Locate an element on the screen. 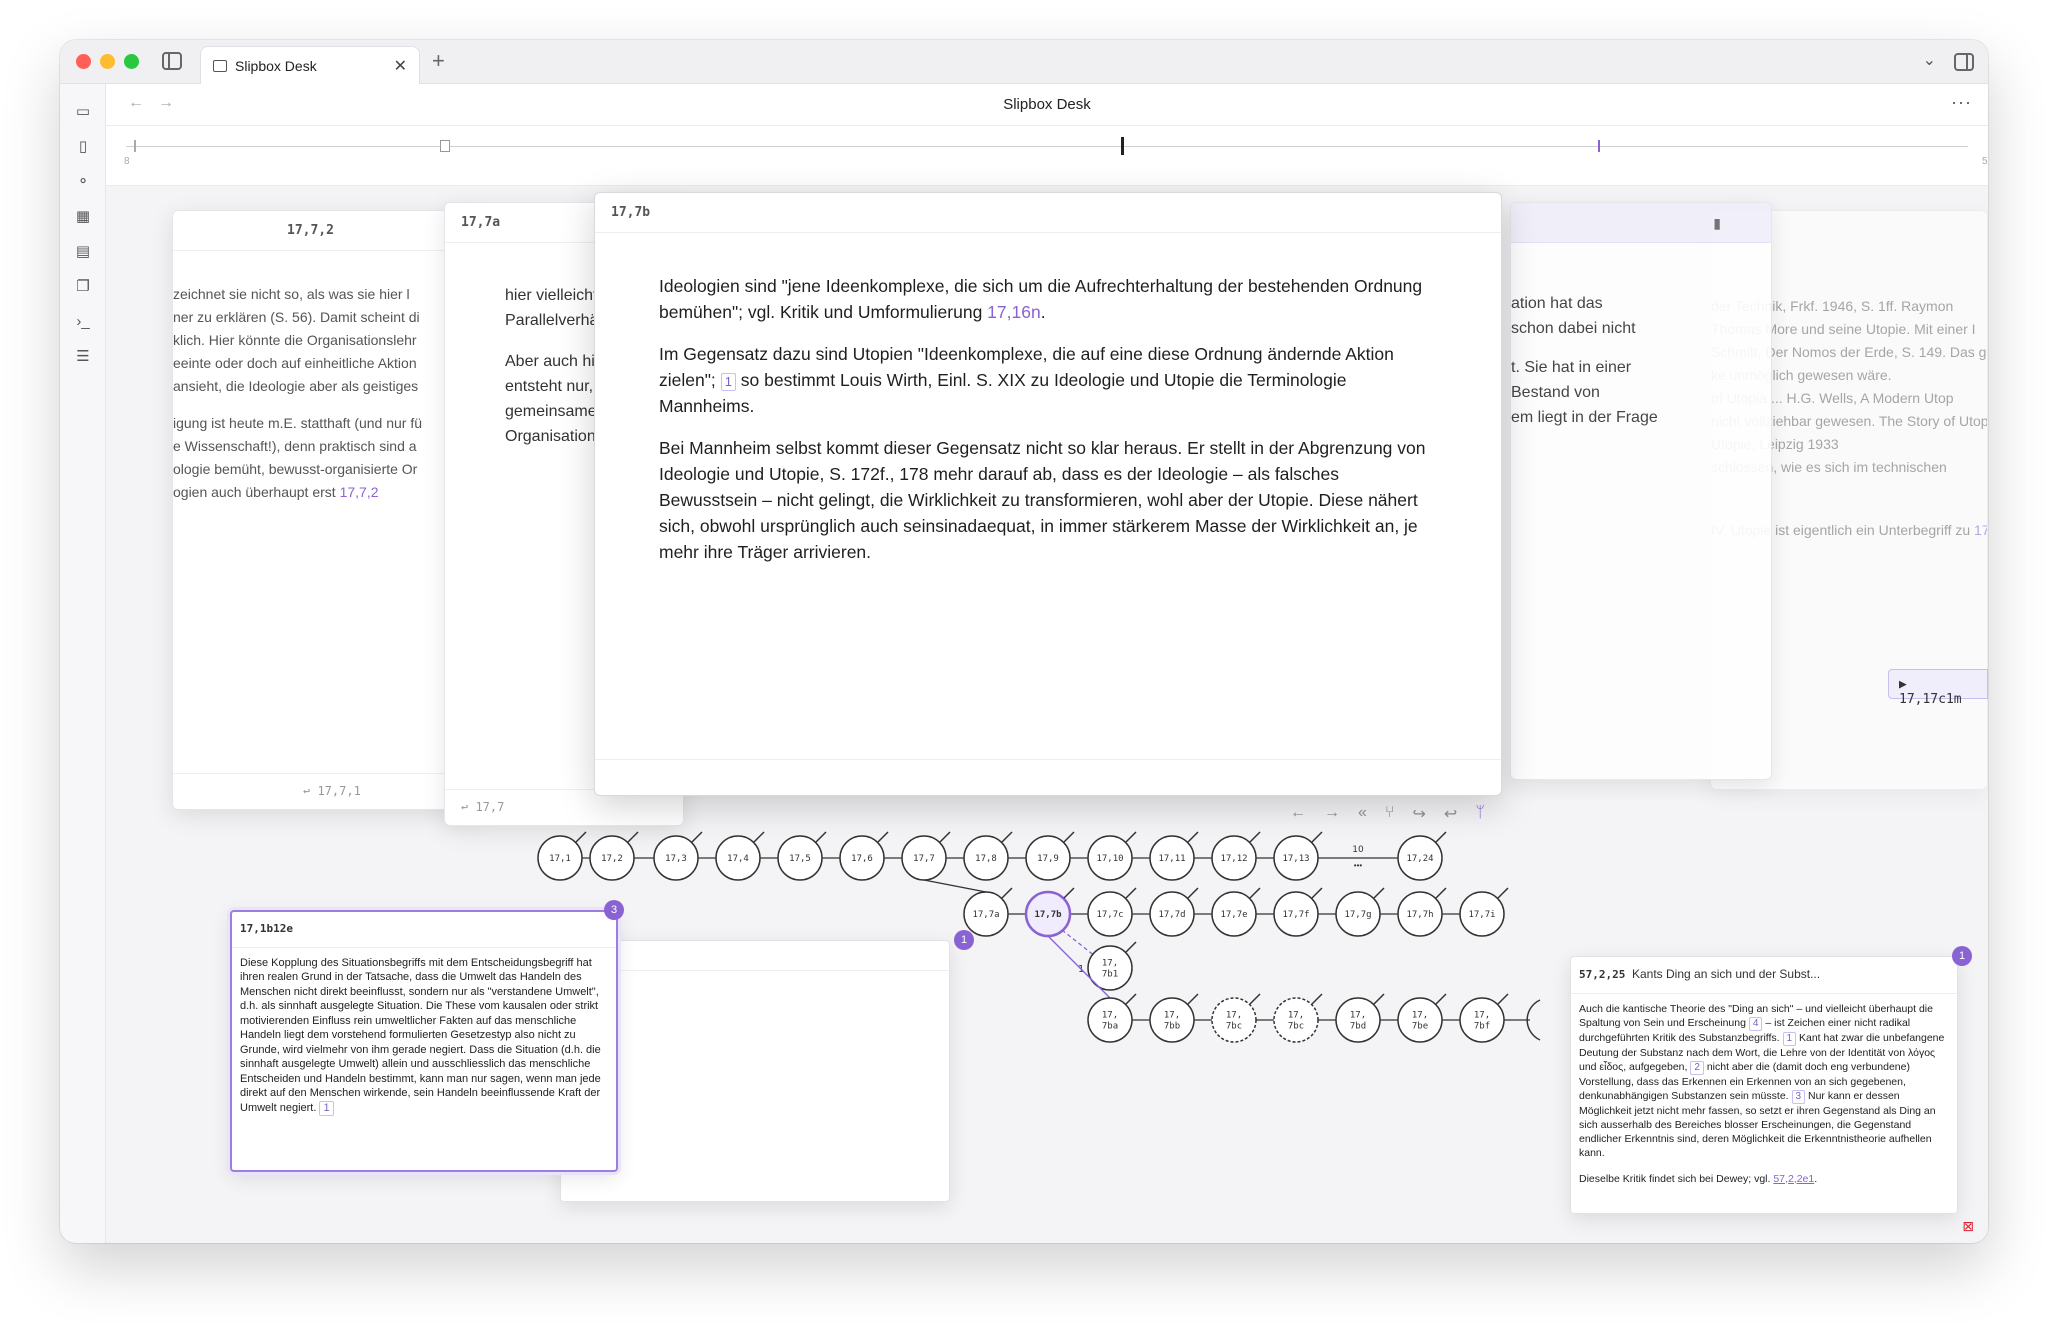 This screenshot has height=1323, width=2048. card-id: 17,7b is located at coordinates (1048, 213).